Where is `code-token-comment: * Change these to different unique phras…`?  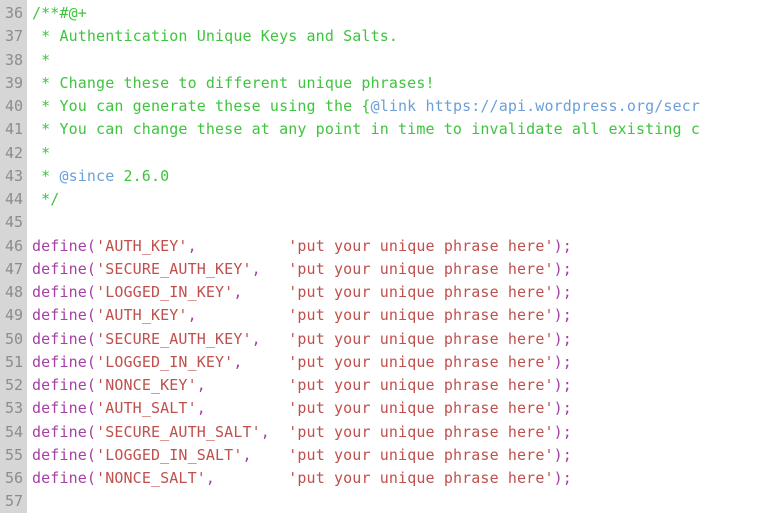 code-token-comment: * Change these to different unique phras… is located at coordinates (233, 82).